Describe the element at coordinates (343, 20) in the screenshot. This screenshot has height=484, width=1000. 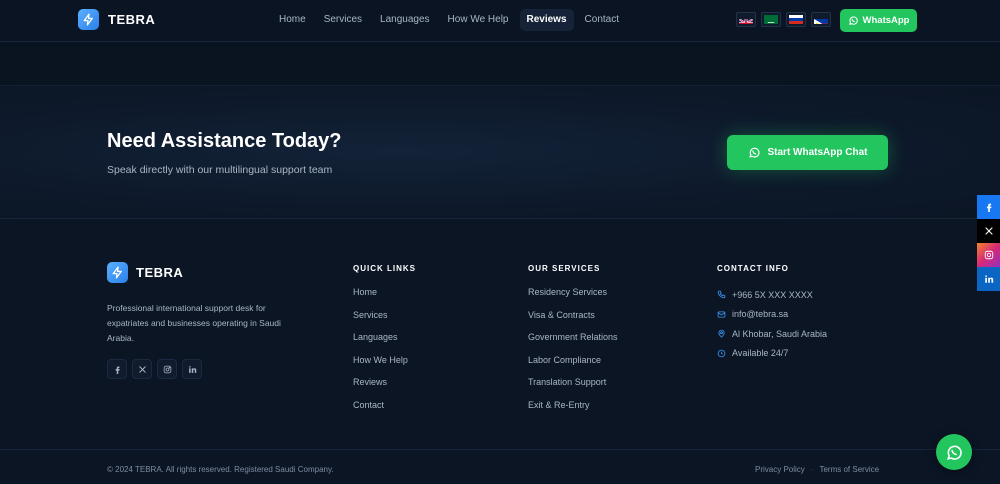
I see `nav-link-services: Services` at that location.